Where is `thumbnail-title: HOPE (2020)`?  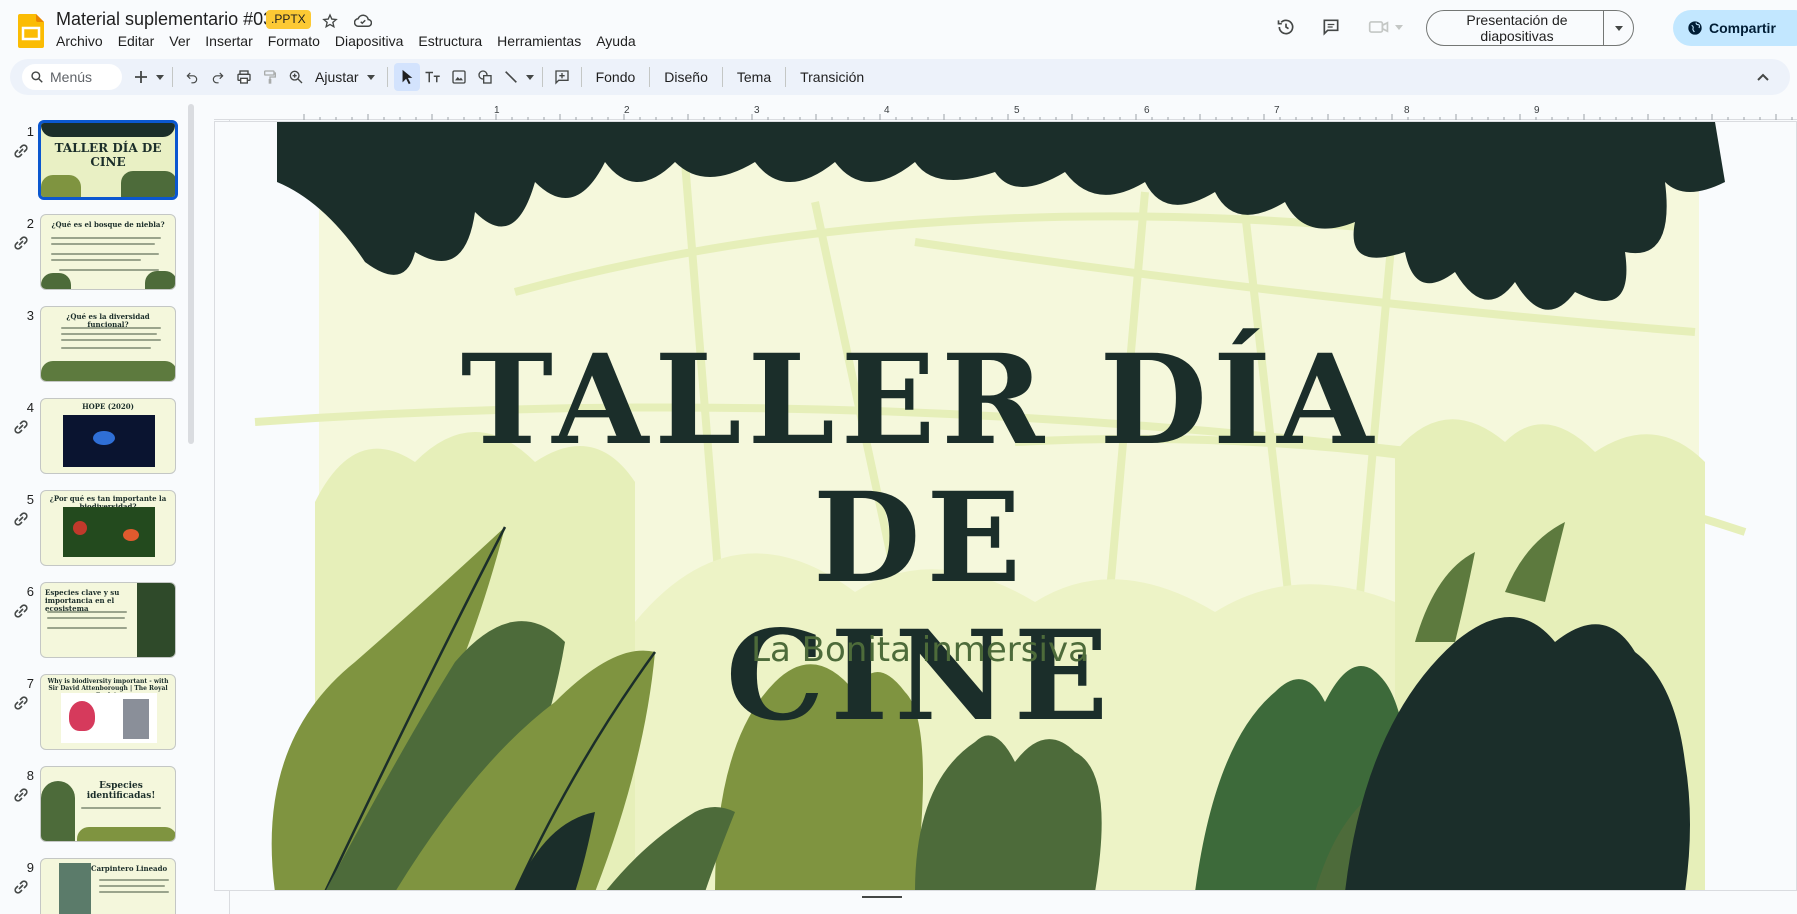 thumbnail-title: HOPE (2020) is located at coordinates (108, 406).